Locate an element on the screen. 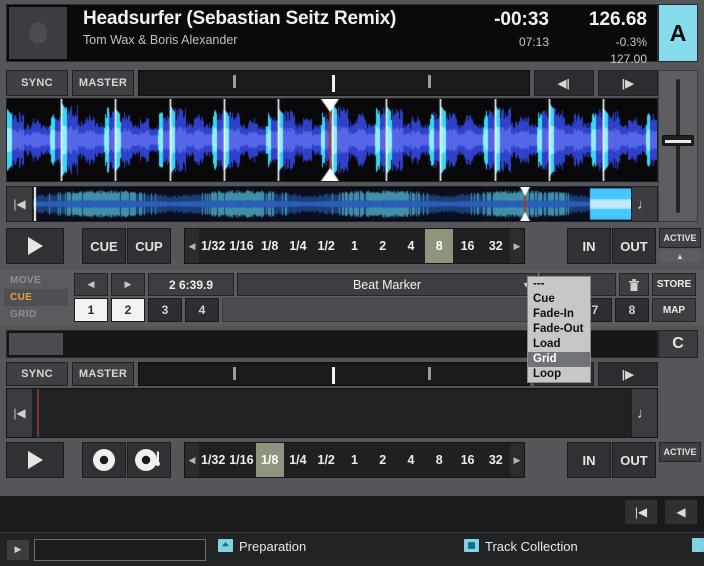  deck-a-cue-button: CUE is located at coordinates (104, 246).